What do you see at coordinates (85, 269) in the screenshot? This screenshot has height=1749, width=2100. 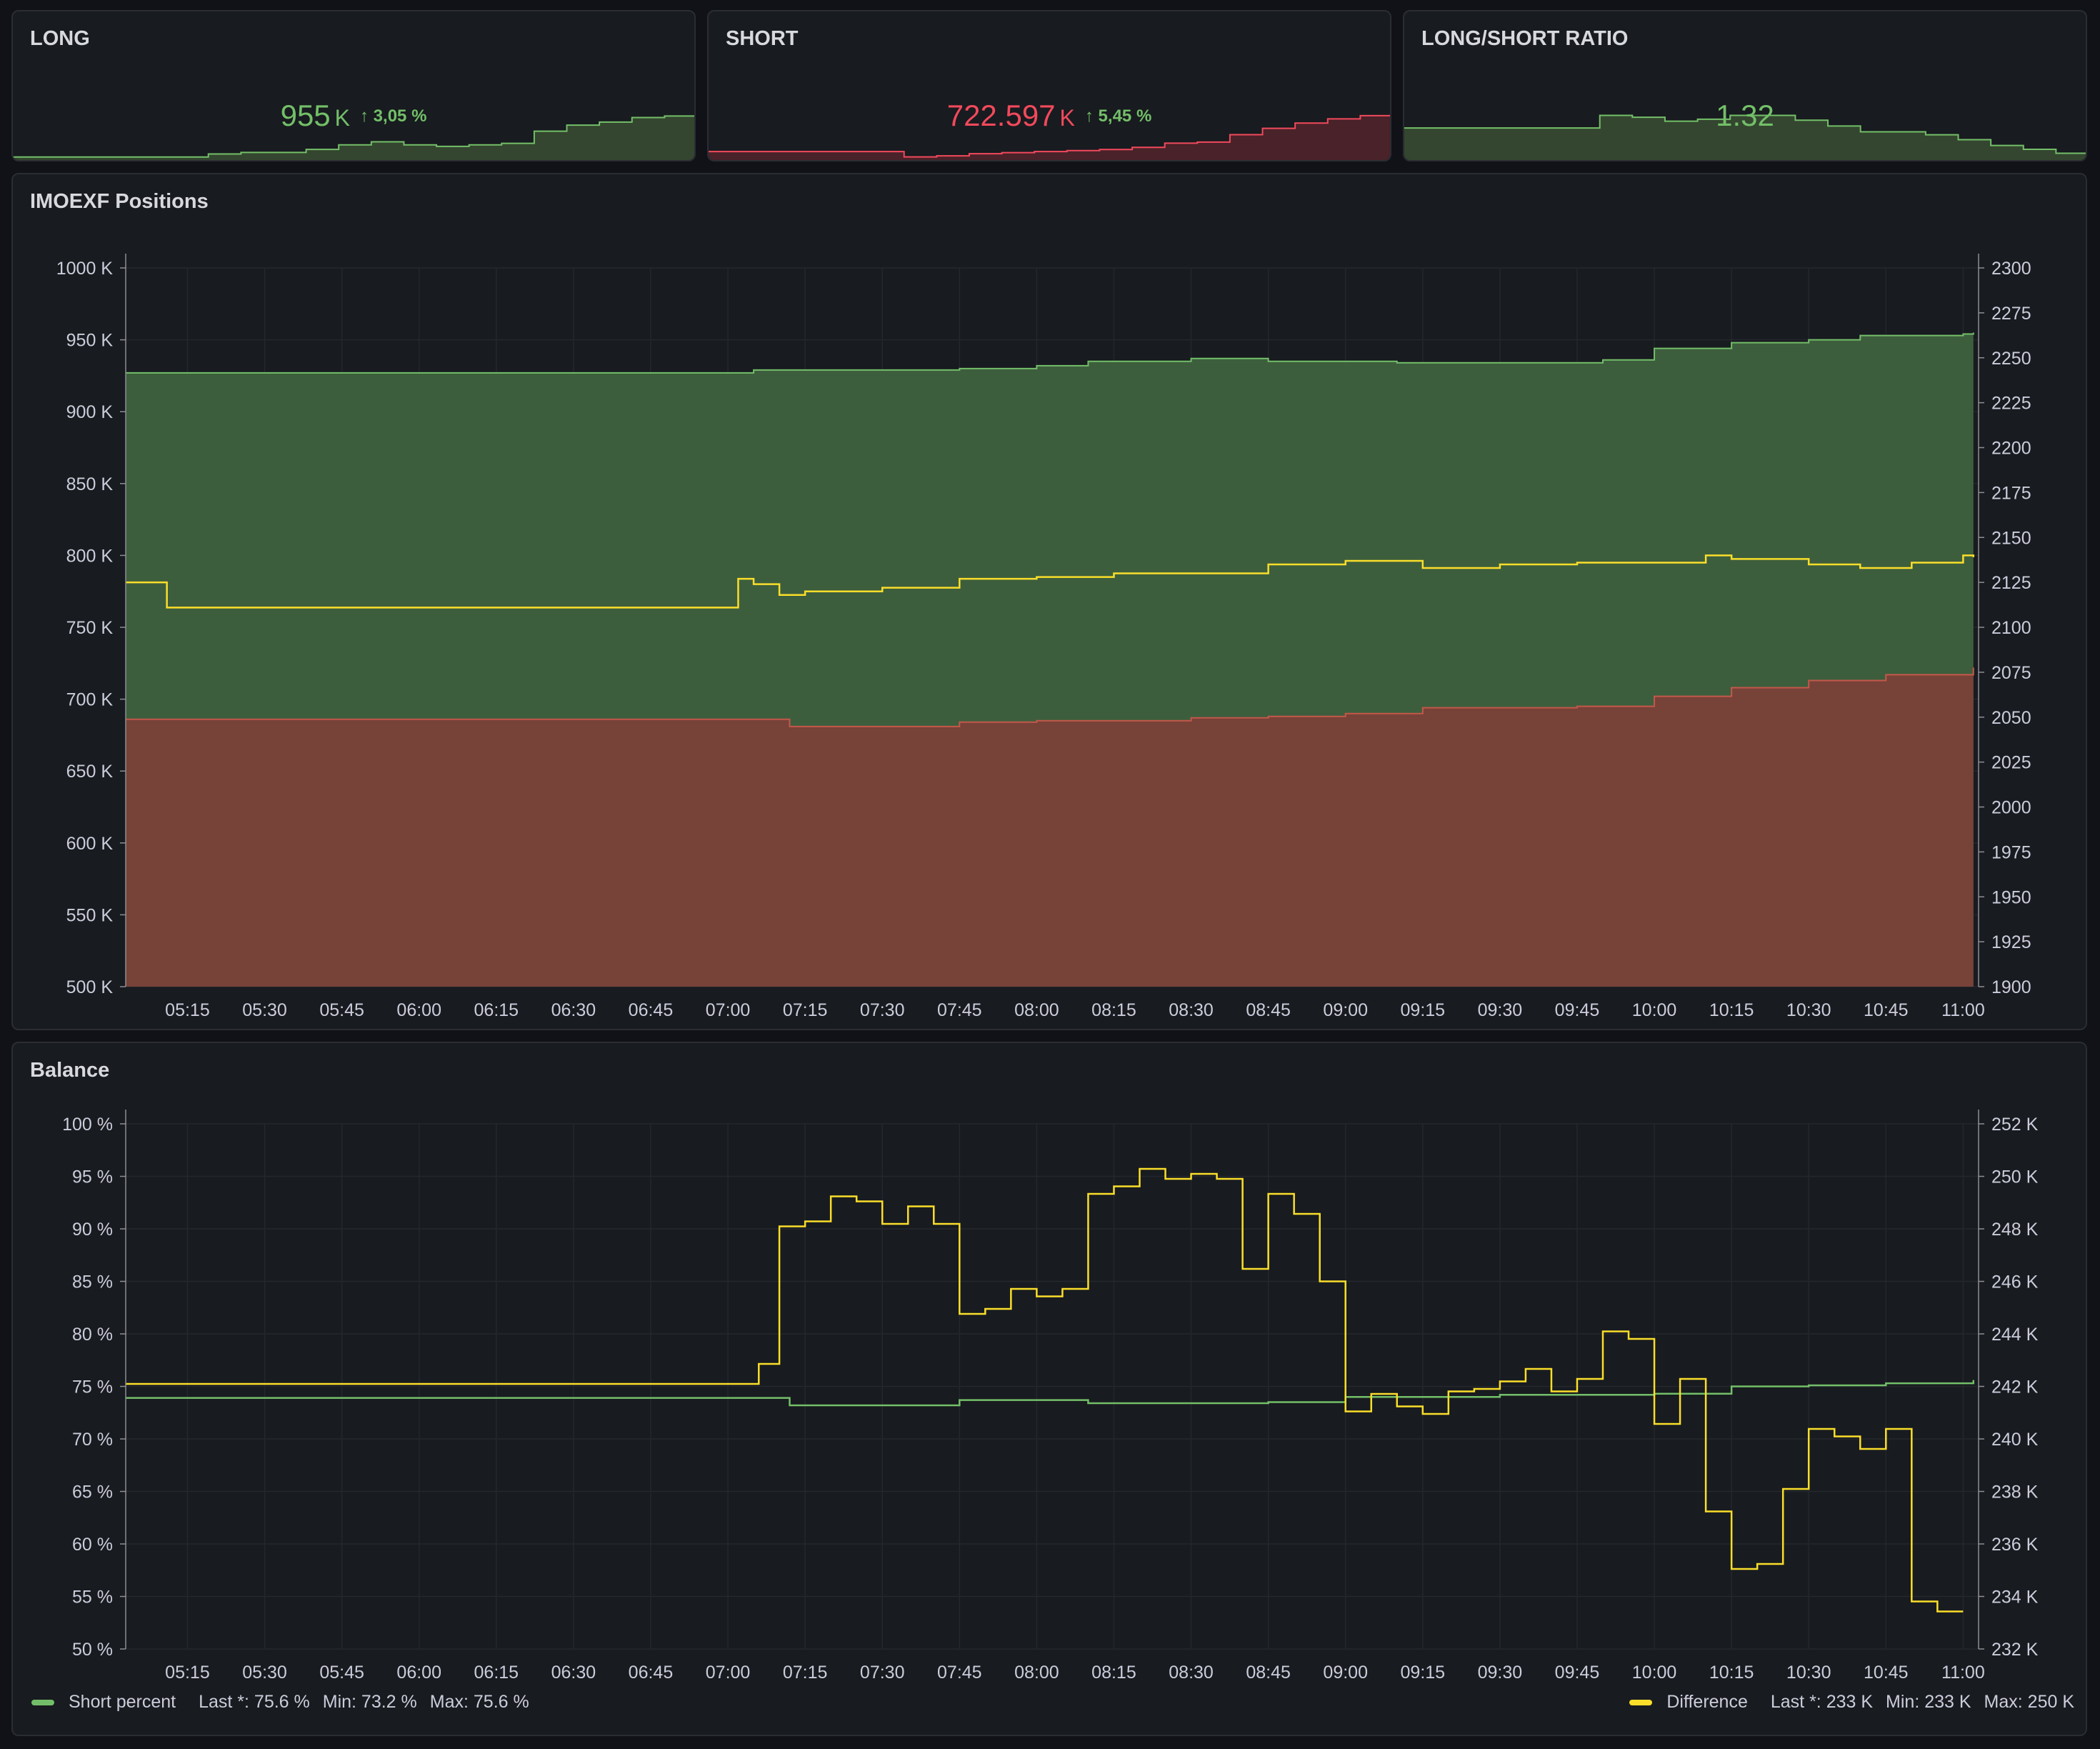 I see `y-left-tick-label: 1000 K` at bounding box center [85, 269].